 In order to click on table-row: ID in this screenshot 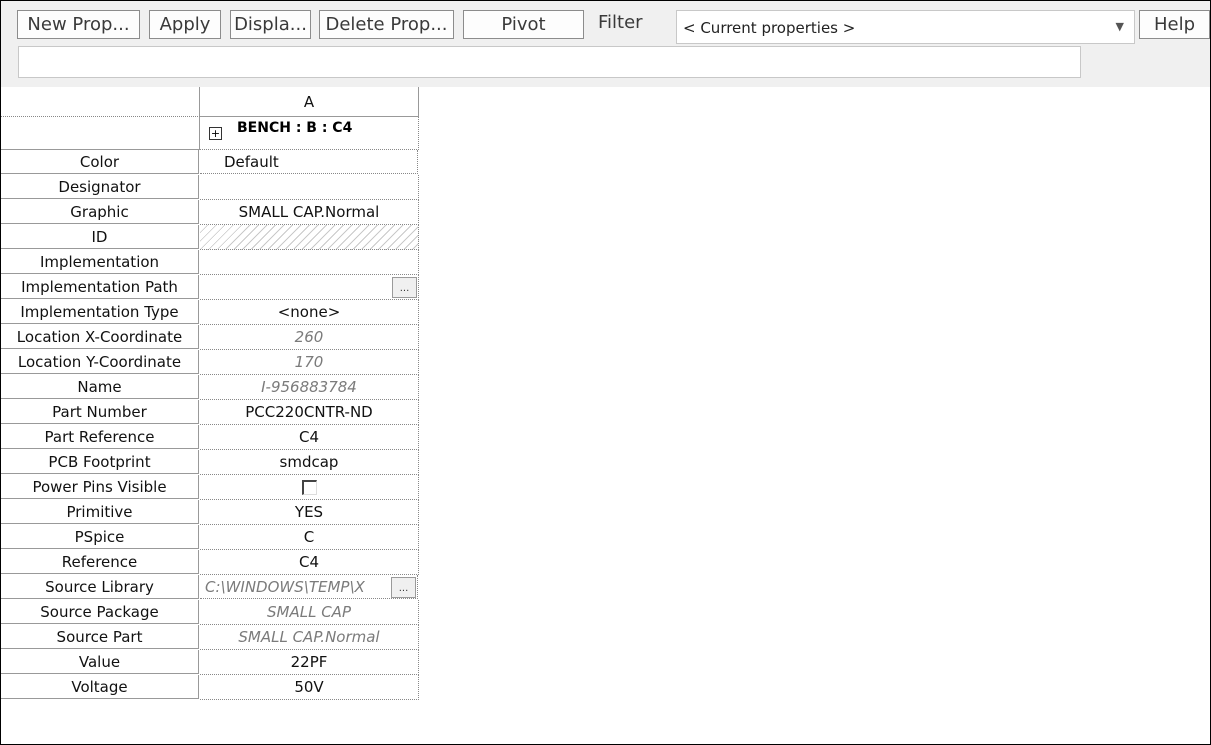, I will do `click(210, 237)`.